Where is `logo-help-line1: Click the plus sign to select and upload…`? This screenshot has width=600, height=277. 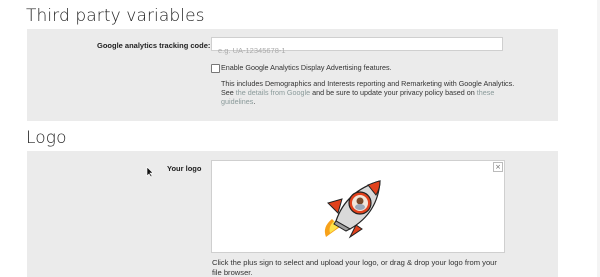
logo-help-line1: Click the plus sign to select and upload… is located at coordinates (354, 262).